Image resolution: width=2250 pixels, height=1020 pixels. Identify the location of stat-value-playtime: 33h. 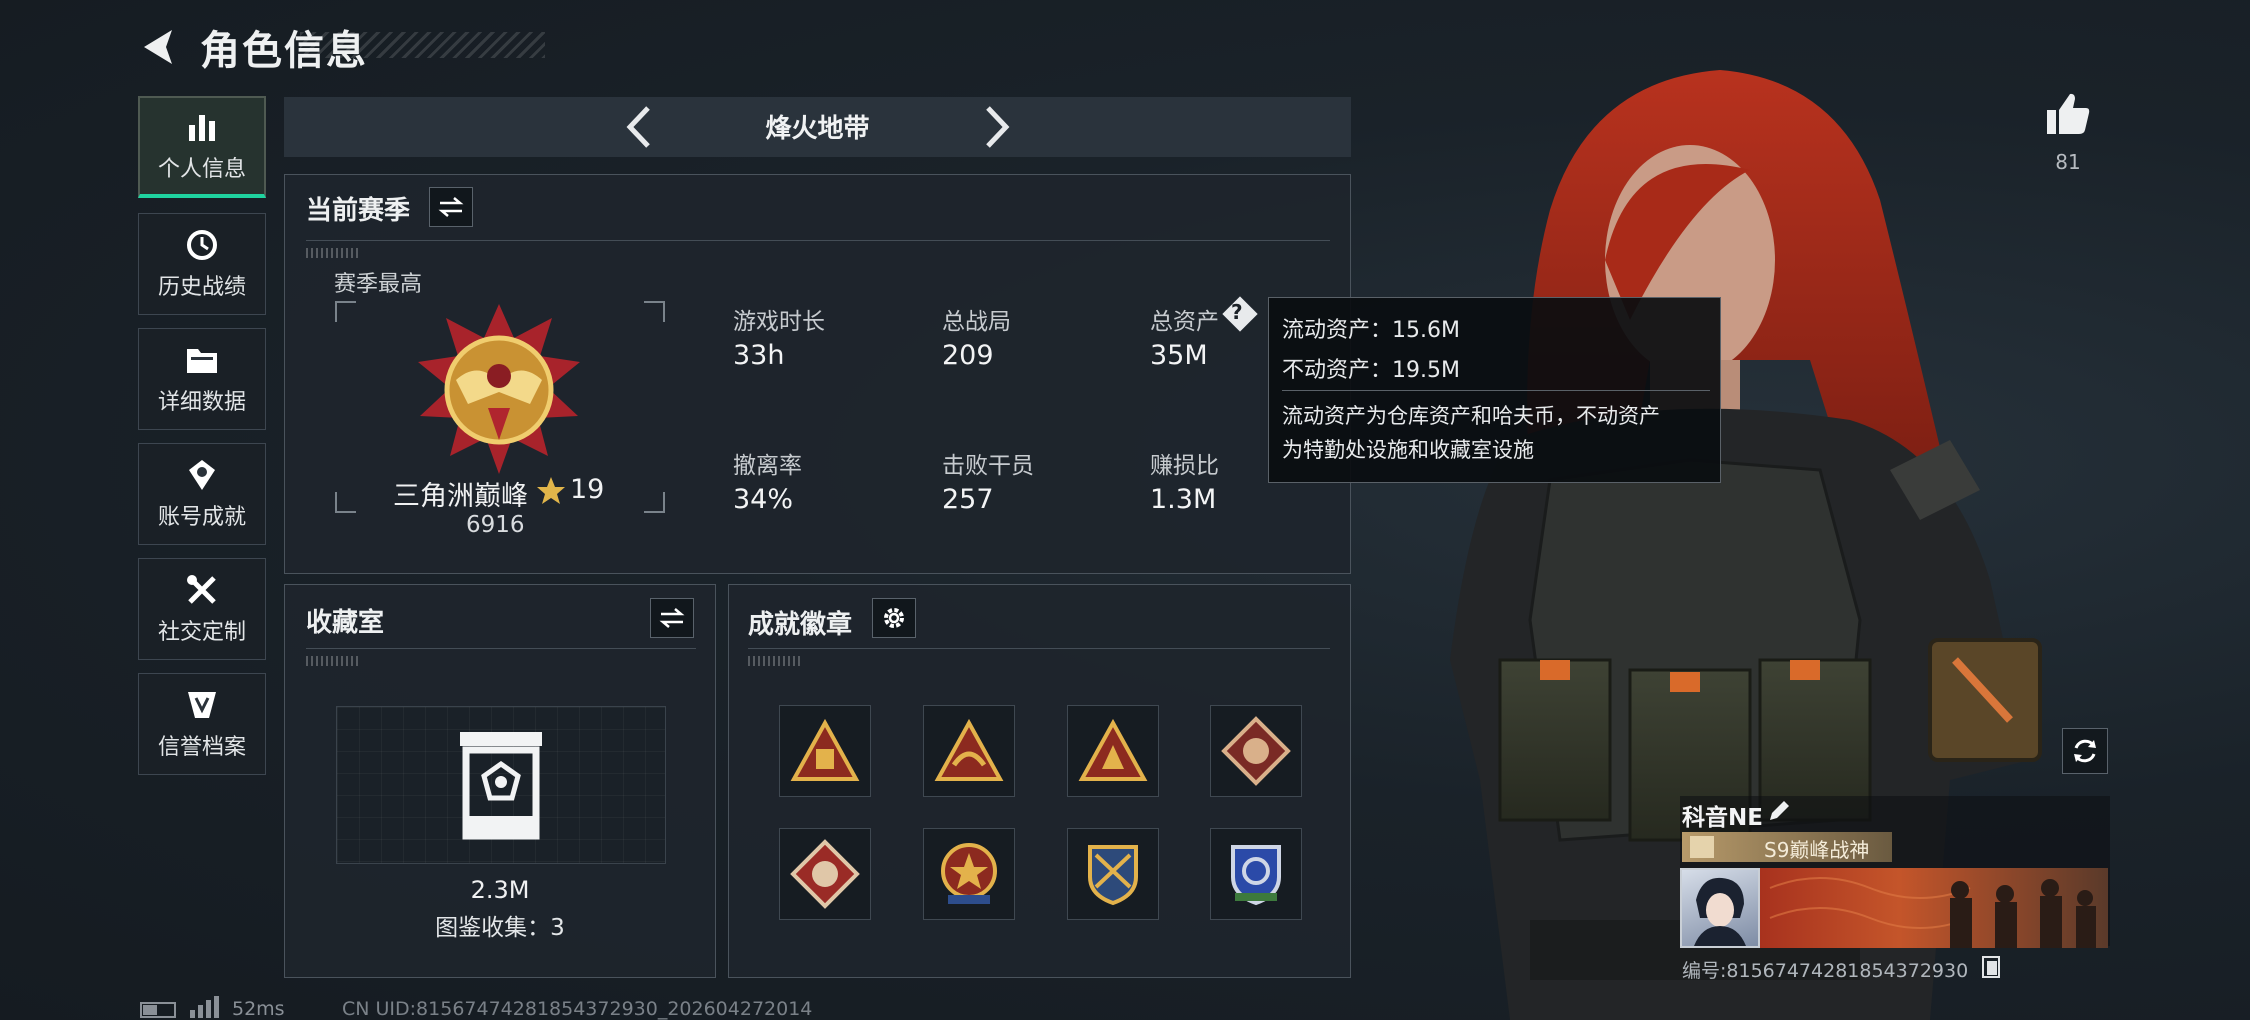
(759, 355).